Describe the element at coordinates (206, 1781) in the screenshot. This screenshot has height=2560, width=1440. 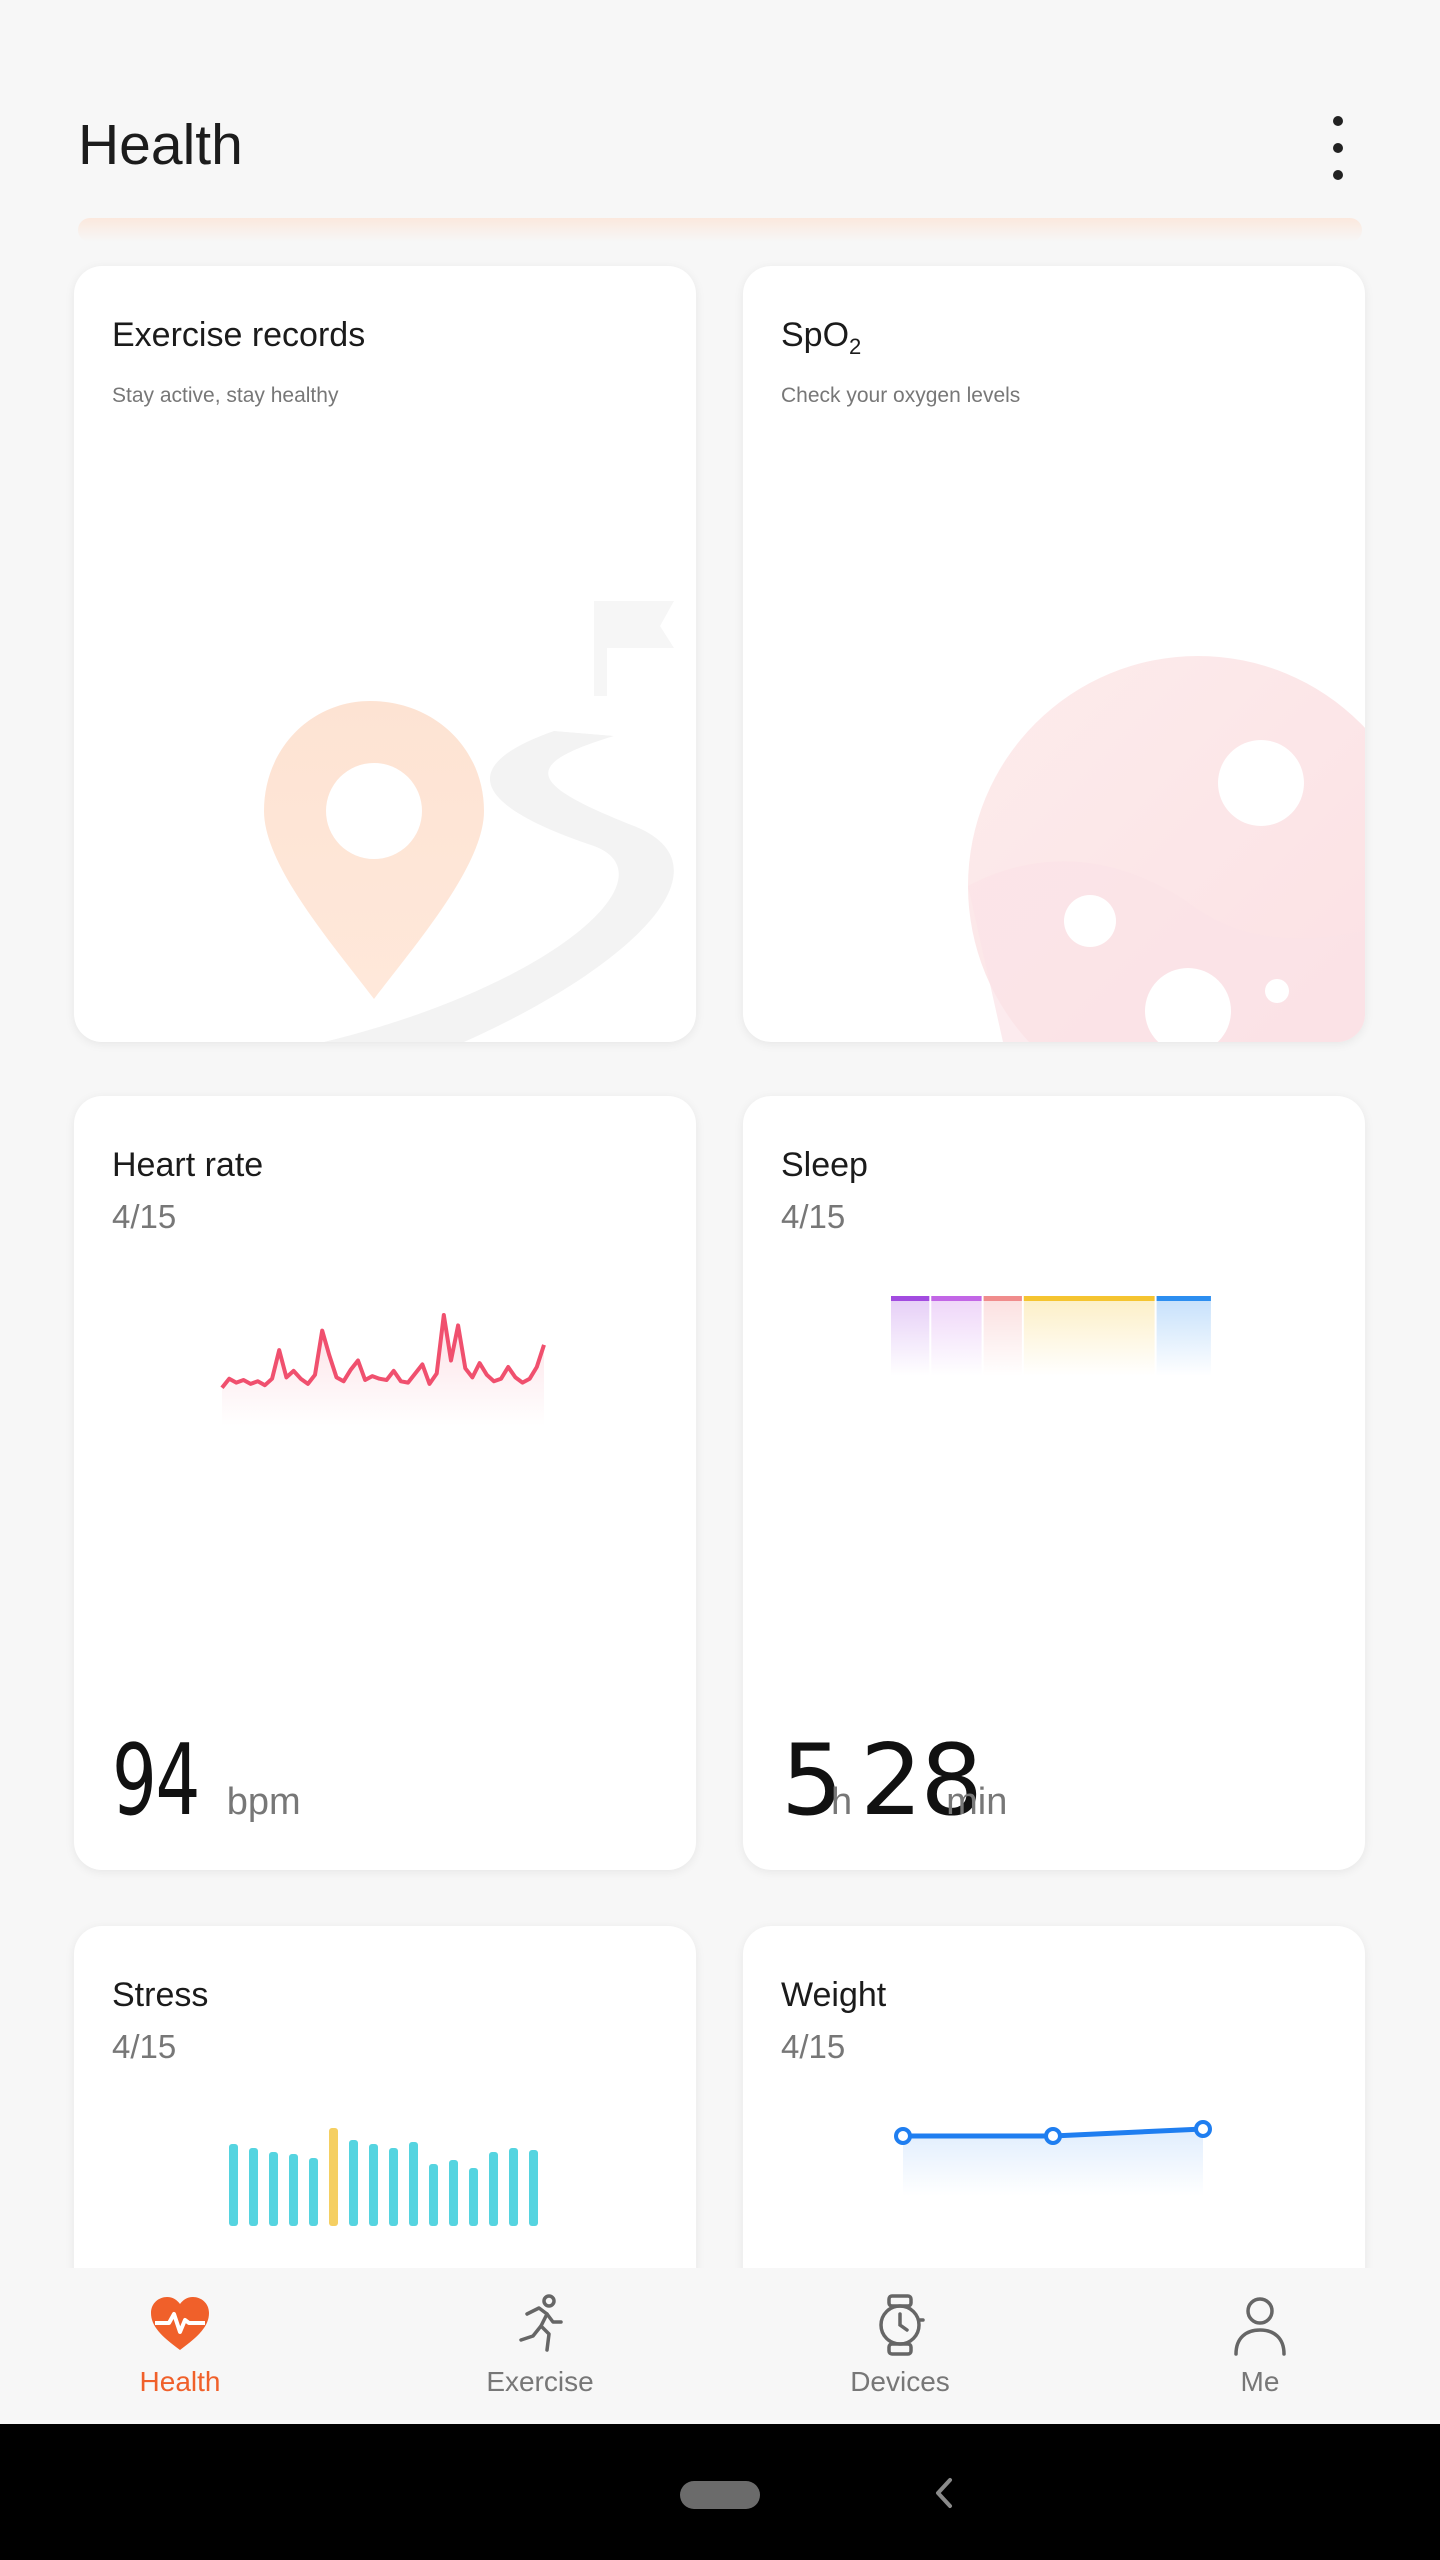
I see `heart-rate-value: 94 bpm` at that location.